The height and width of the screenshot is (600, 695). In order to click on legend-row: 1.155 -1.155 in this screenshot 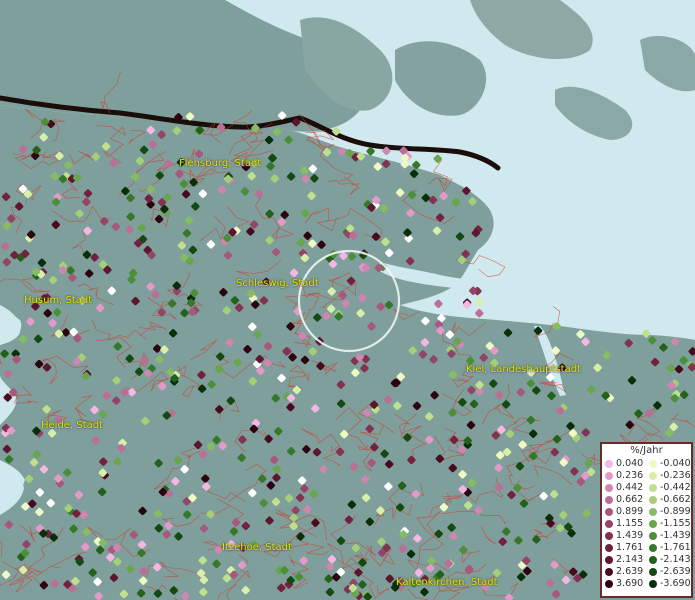, I will do `click(649, 524)`.